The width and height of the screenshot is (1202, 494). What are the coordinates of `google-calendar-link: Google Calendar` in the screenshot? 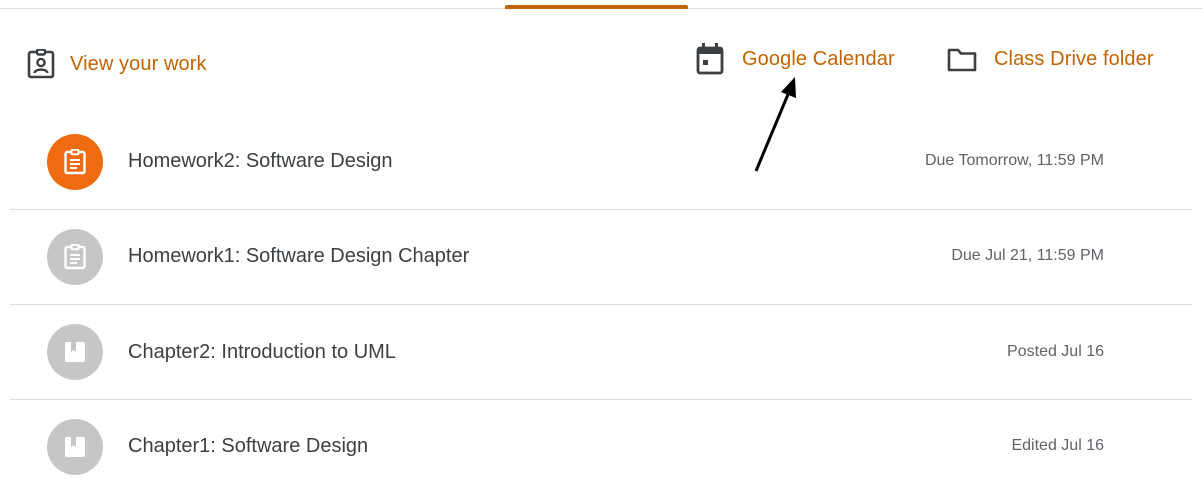 It's located at (795, 59).